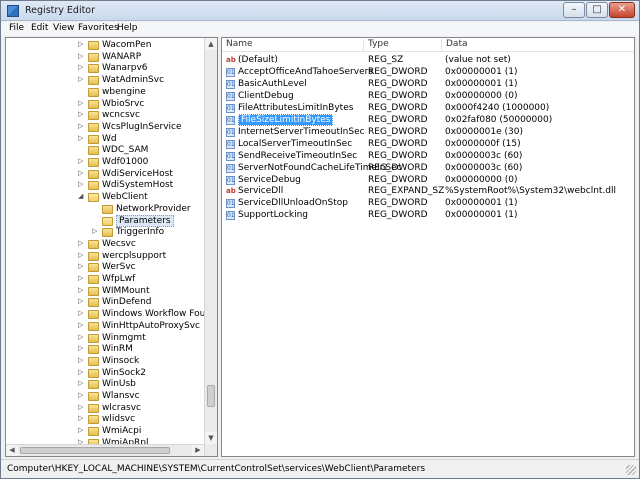 The height and width of the screenshot is (479, 640). Describe the element at coordinates (109, 138) in the screenshot. I see `tree-node-label: Wd` at that location.